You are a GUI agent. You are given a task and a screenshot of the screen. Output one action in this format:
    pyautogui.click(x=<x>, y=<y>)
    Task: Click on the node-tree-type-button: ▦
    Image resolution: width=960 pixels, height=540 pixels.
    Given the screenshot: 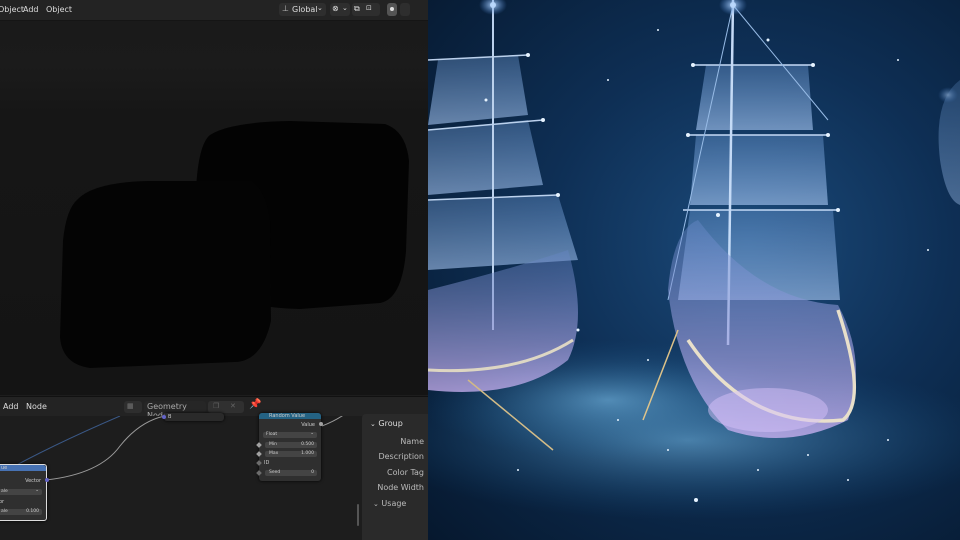 What is the action you would take?
    pyautogui.click(x=133, y=407)
    